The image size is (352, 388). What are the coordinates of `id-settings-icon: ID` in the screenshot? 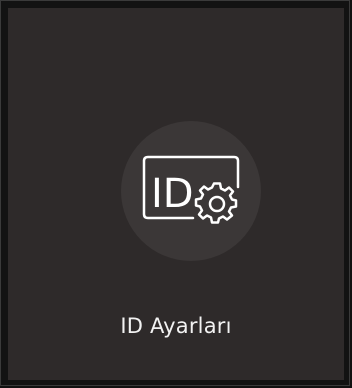 It's located at (191, 191).